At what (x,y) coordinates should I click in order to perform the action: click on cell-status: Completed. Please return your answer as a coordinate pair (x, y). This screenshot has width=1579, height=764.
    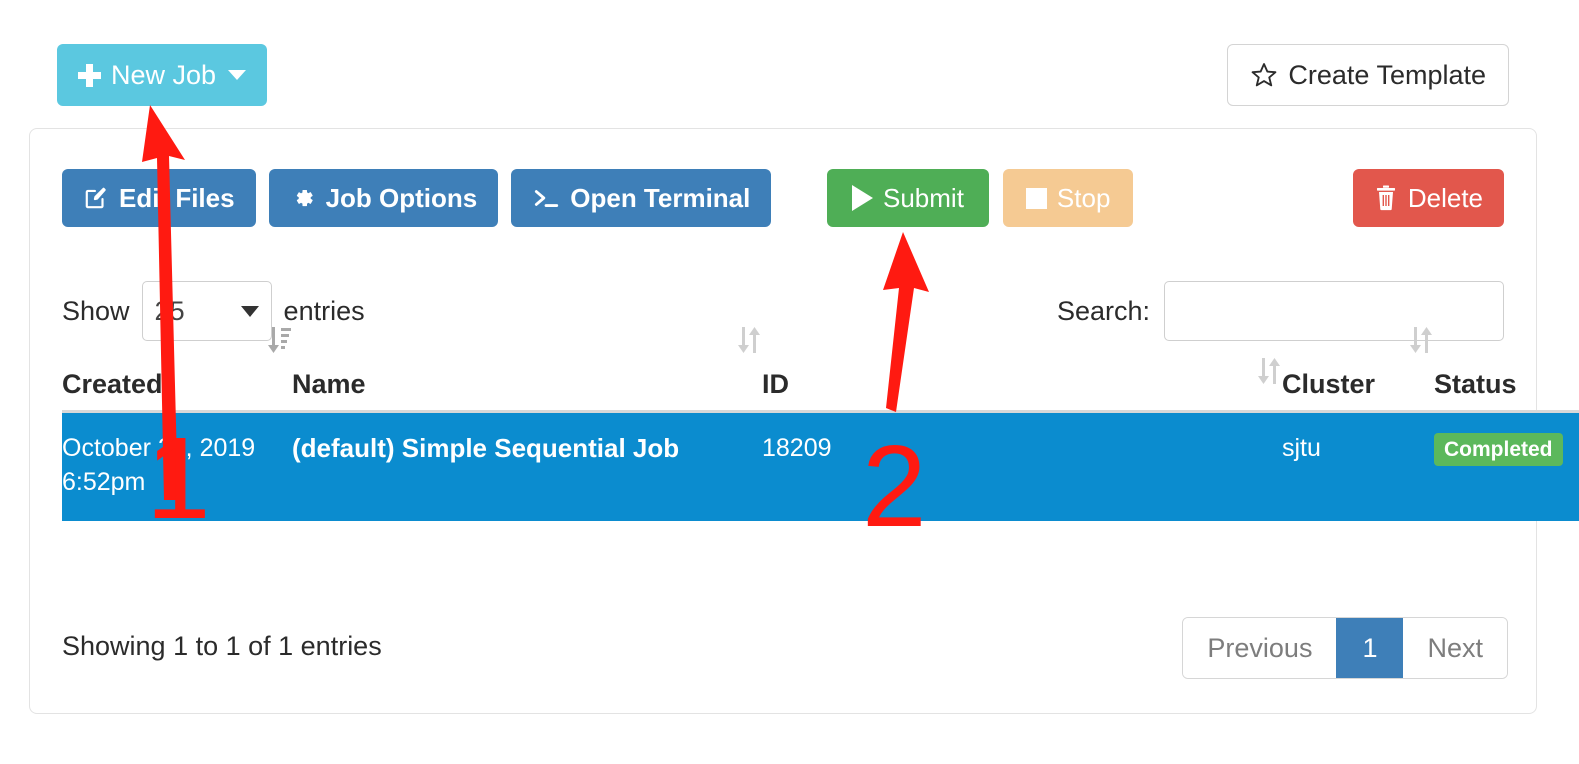
    Looking at the image, I should click on (1506, 466).